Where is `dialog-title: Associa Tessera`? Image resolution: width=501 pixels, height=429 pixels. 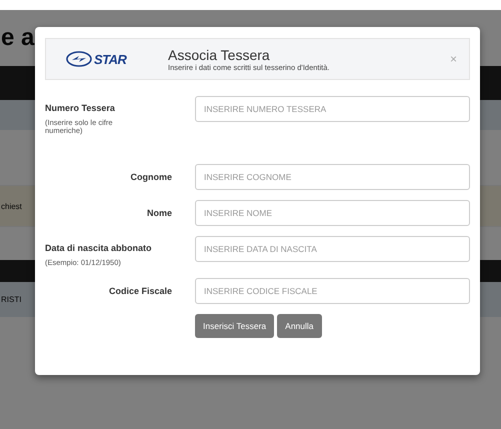 dialog-title: Associa Tessera is located at coordinates (219, 54).